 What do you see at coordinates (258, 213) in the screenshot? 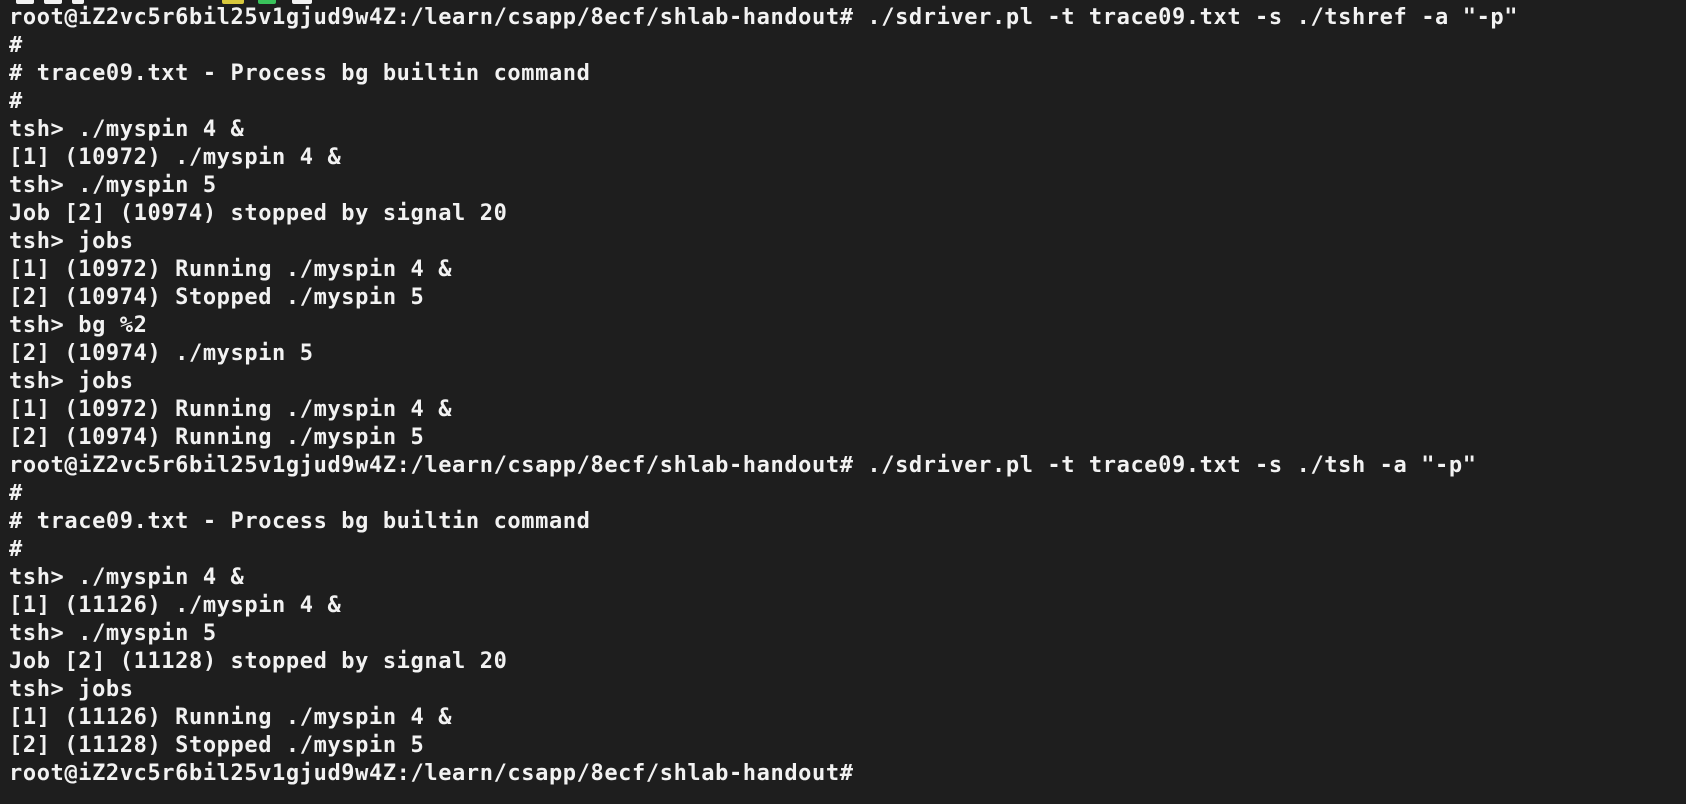
I see `terminal-line: Job [2] (10974) stopped by signal 20` at bounding box center [258, 213].